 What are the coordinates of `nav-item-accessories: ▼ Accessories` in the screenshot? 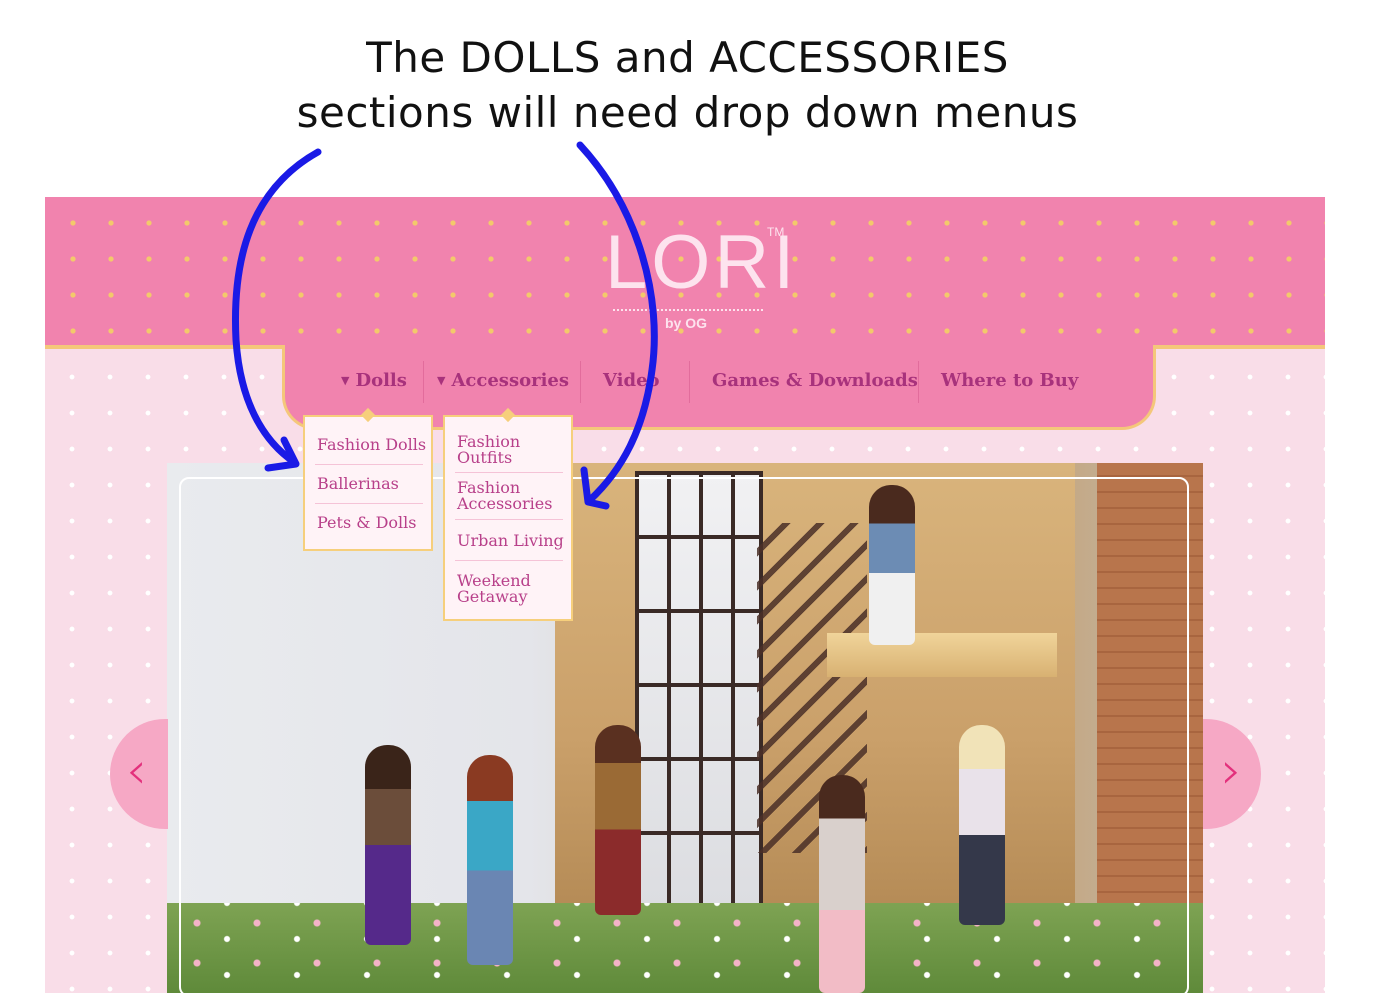 It's located at (503, 381).